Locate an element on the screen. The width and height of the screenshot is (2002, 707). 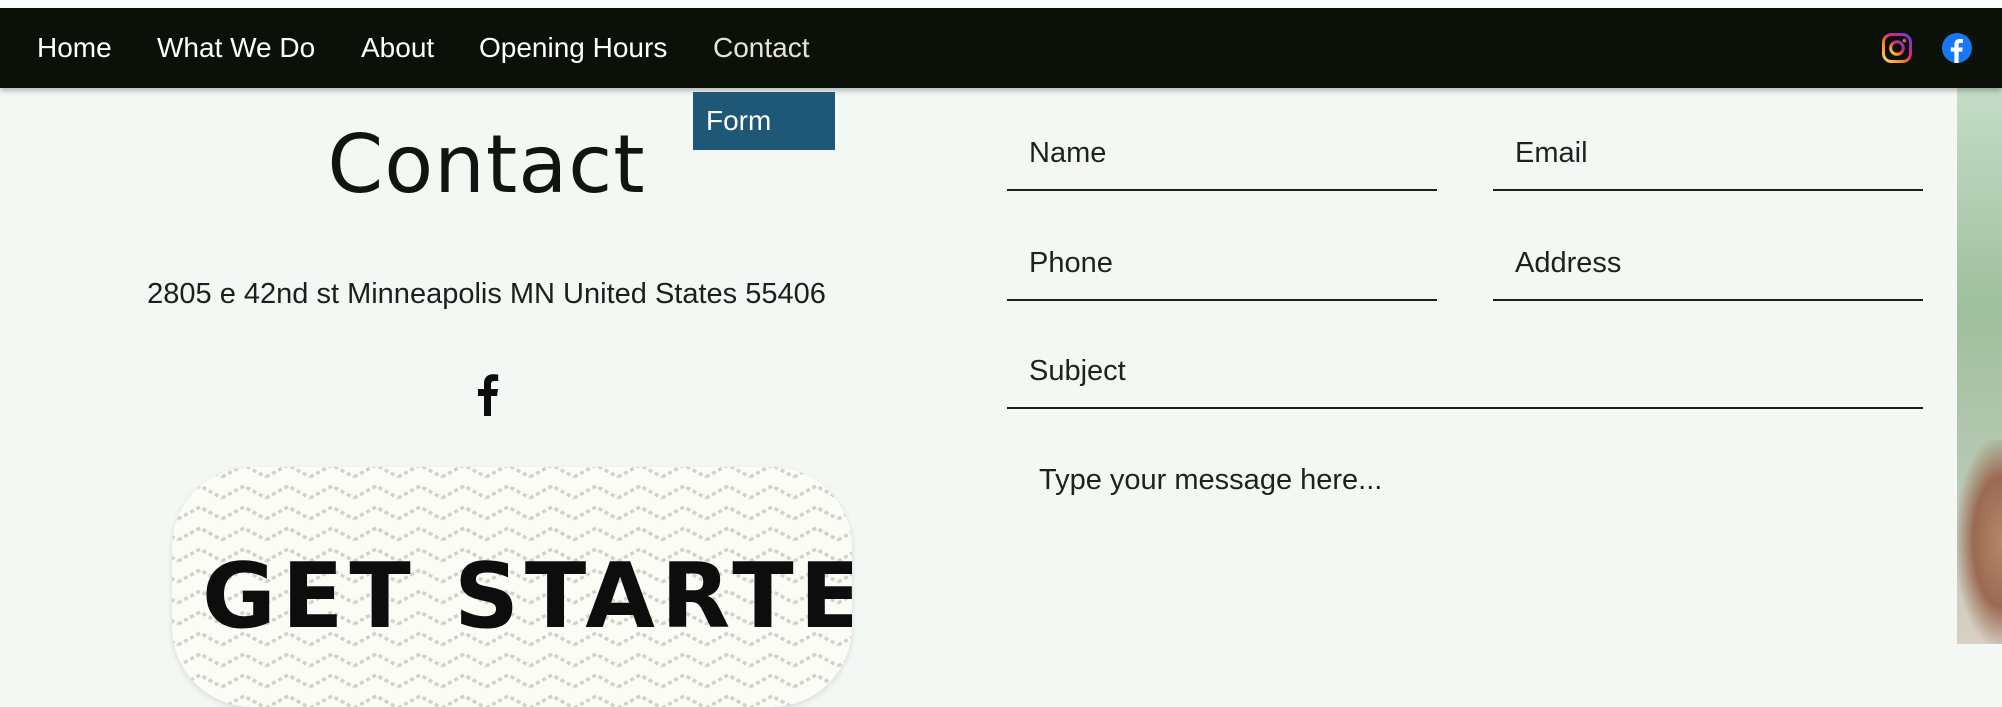
submenu-item-form: Form is located at coordinates (738, 121).